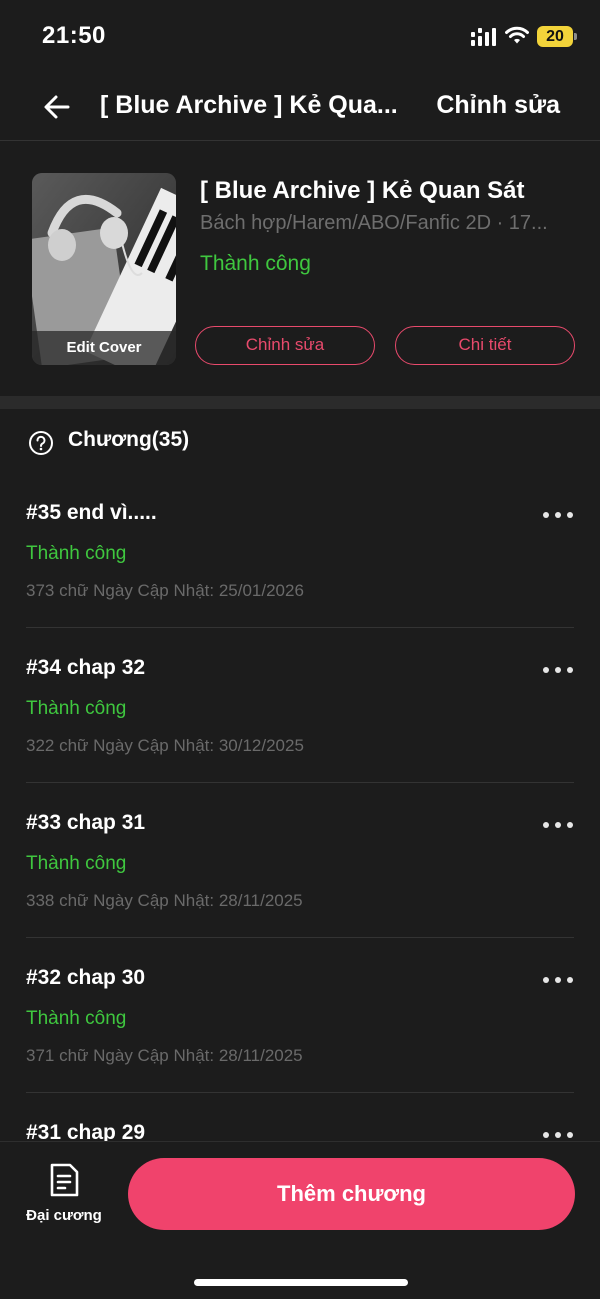  Describe the element at coordinates (86, 822) in the screenshot. I see `chapter-title: #33 chap 31` at that location.